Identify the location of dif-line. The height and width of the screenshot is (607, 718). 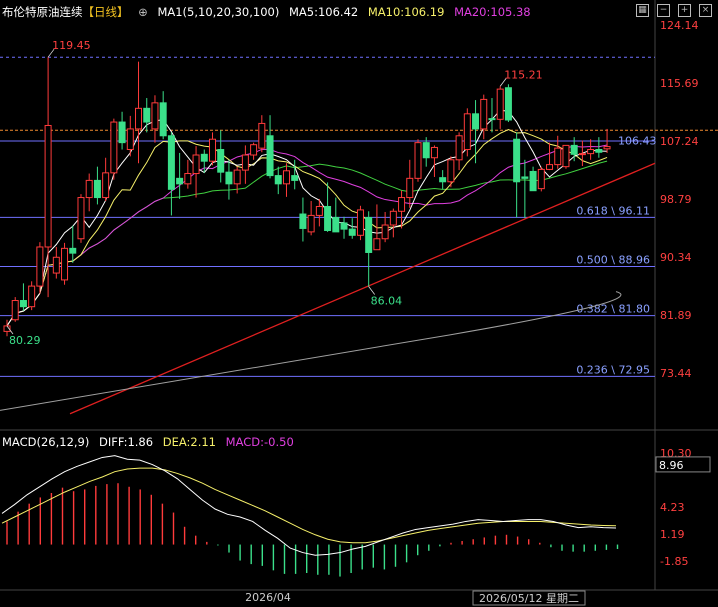
(309, 505).